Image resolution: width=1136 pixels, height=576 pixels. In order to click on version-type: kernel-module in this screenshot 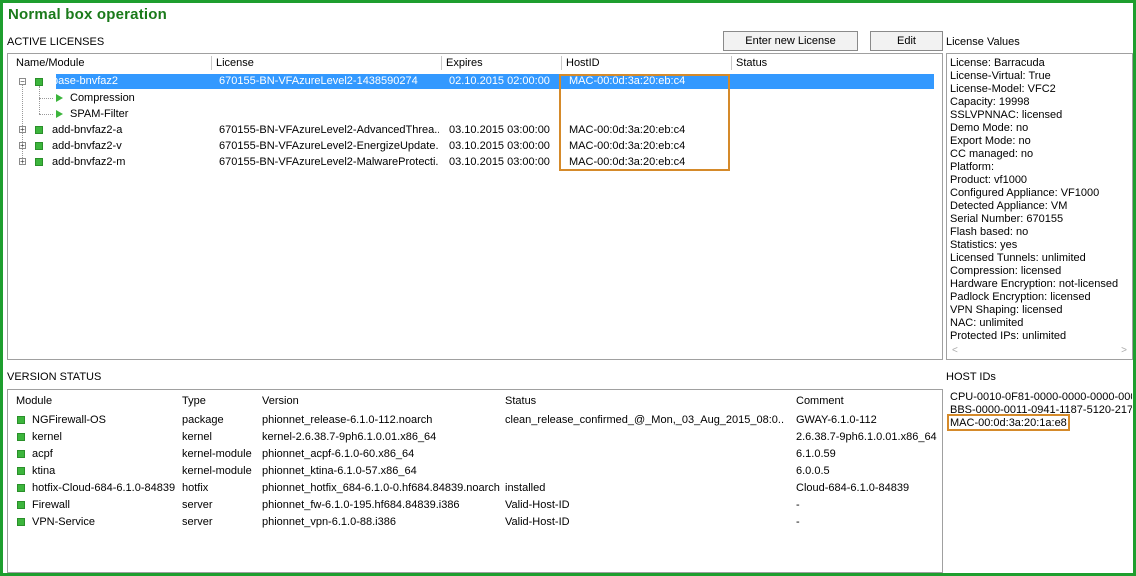, I will do `click(217, 471)`.